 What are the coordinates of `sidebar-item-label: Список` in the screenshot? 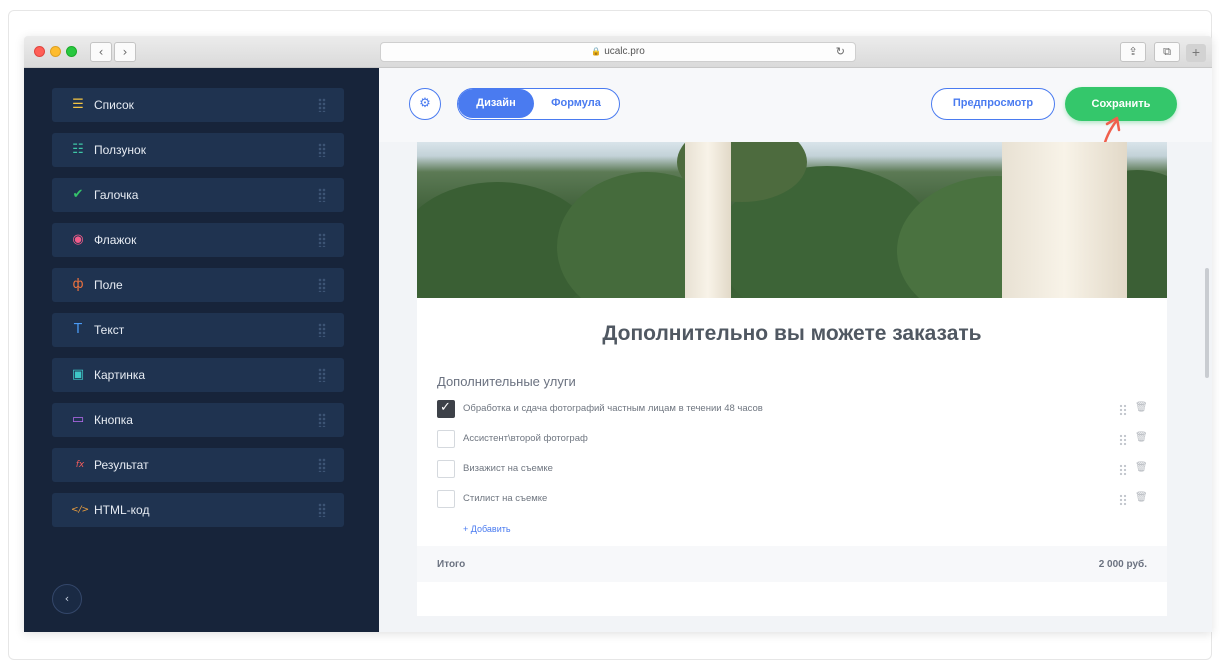 It's located at (114, 105).